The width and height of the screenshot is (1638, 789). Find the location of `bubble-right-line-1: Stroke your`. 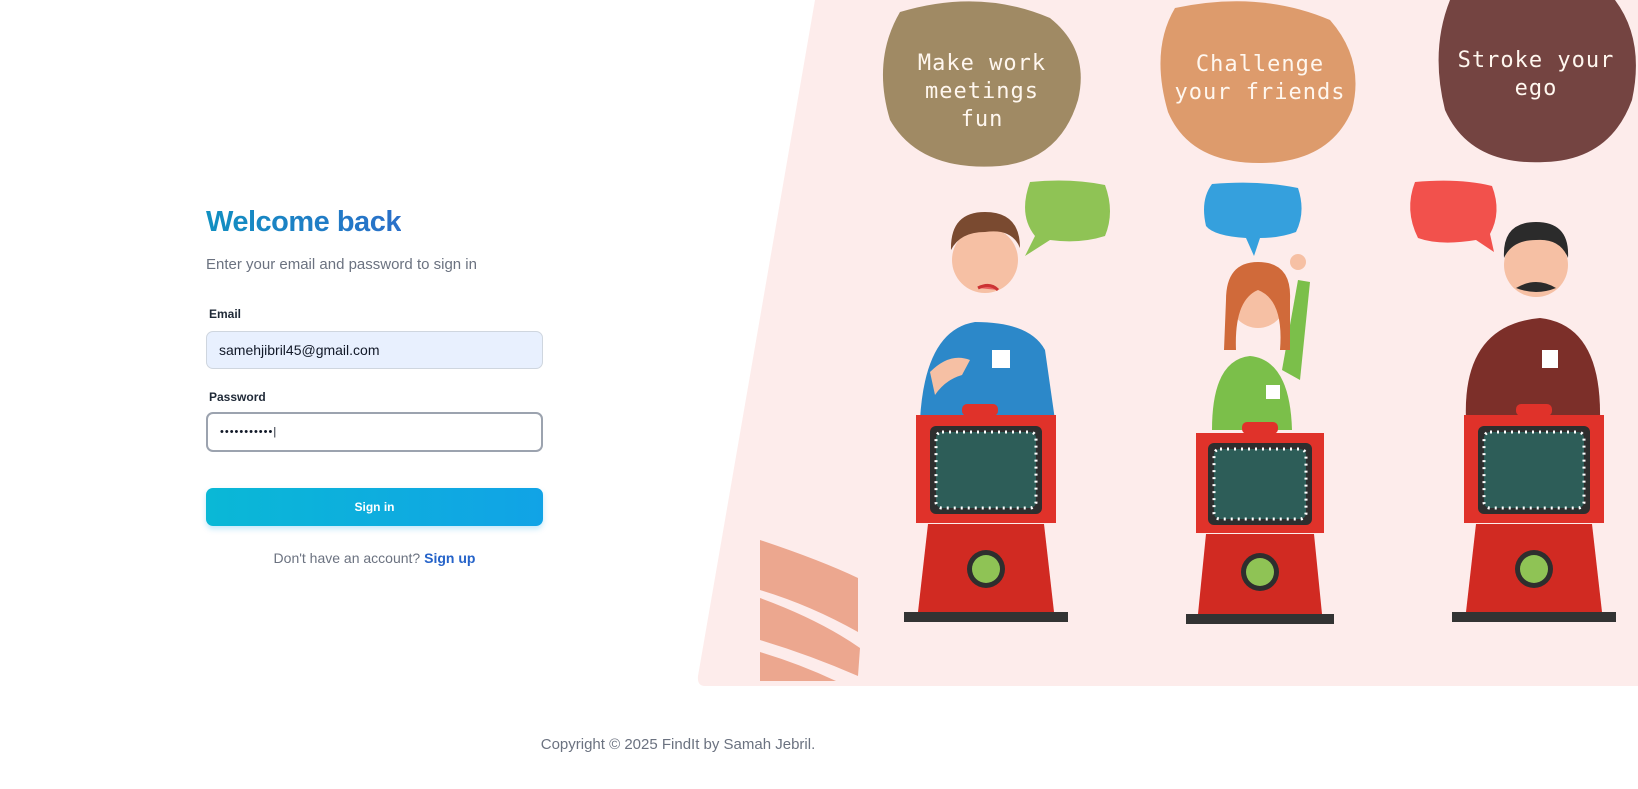

bubble-right-line-1: Stroke your is located at coordinates (1536, 60).